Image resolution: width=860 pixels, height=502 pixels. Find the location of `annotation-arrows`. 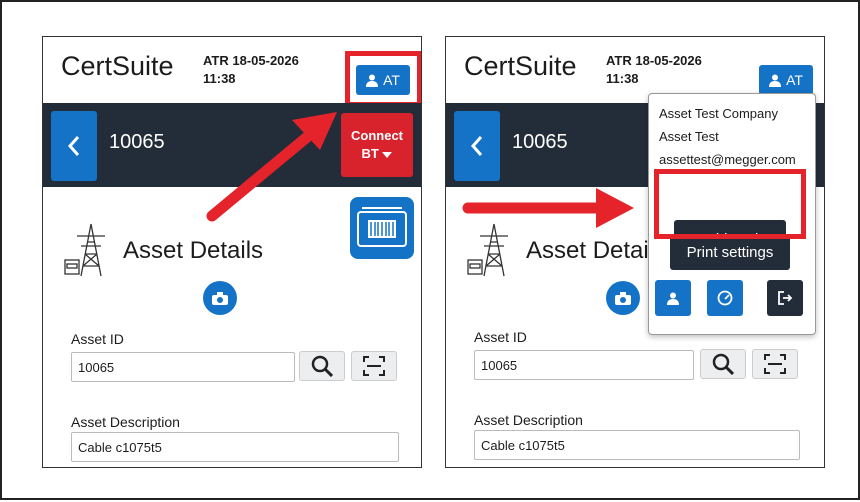

annotation-arrows is located at coordinates (420, 170).